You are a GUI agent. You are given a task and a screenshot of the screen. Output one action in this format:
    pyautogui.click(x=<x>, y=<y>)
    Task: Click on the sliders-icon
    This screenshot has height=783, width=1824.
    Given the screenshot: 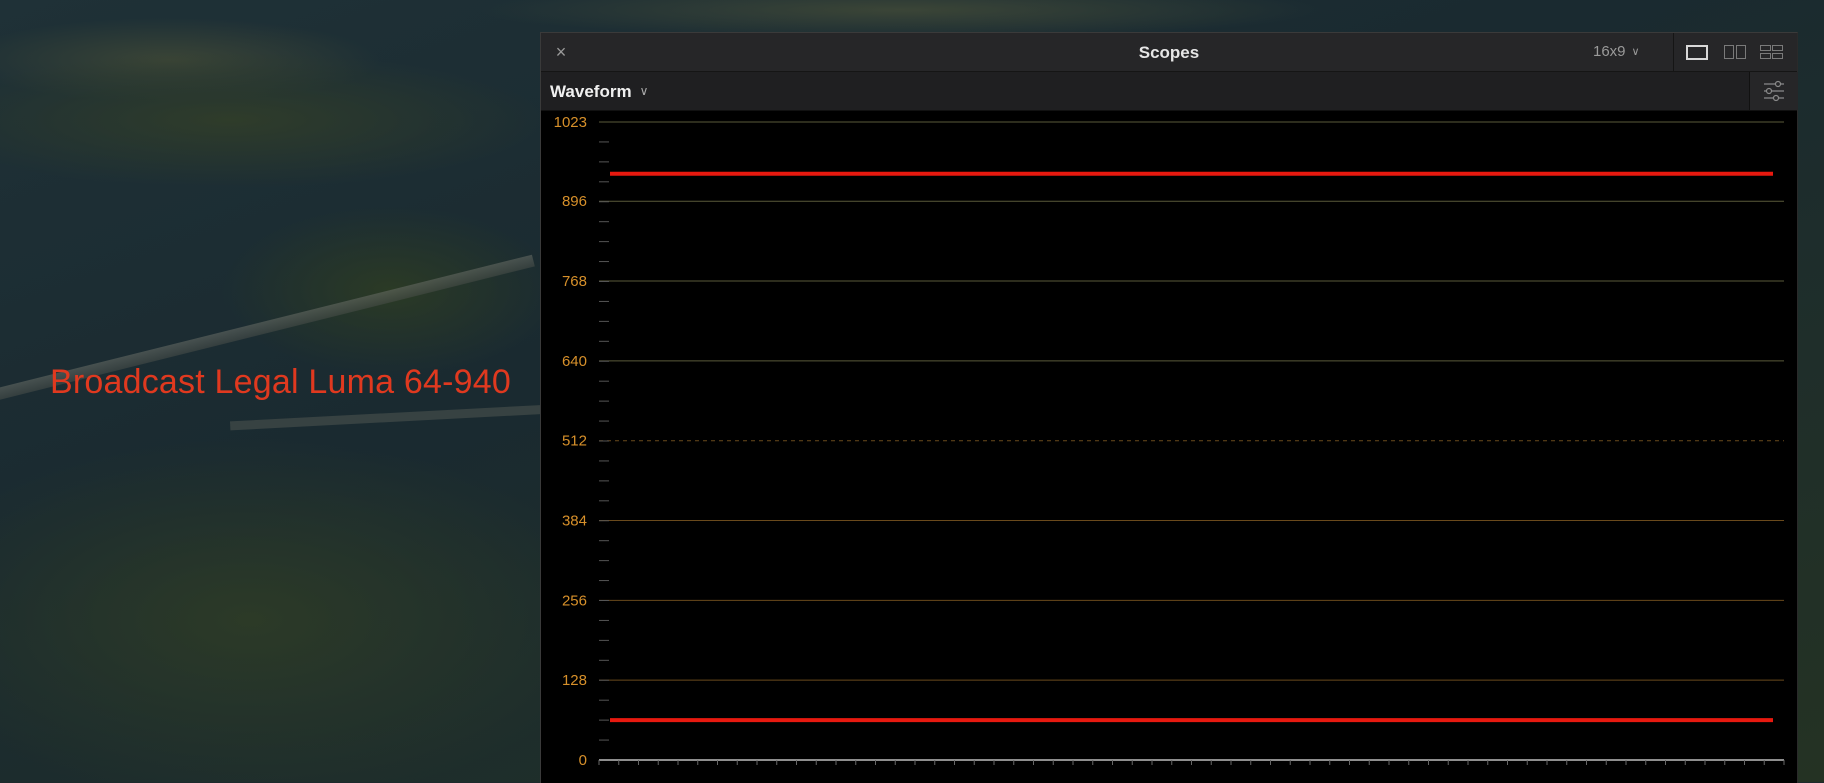 What is the action you would take?
    pyautogui.click(x=1773, y=91)
    